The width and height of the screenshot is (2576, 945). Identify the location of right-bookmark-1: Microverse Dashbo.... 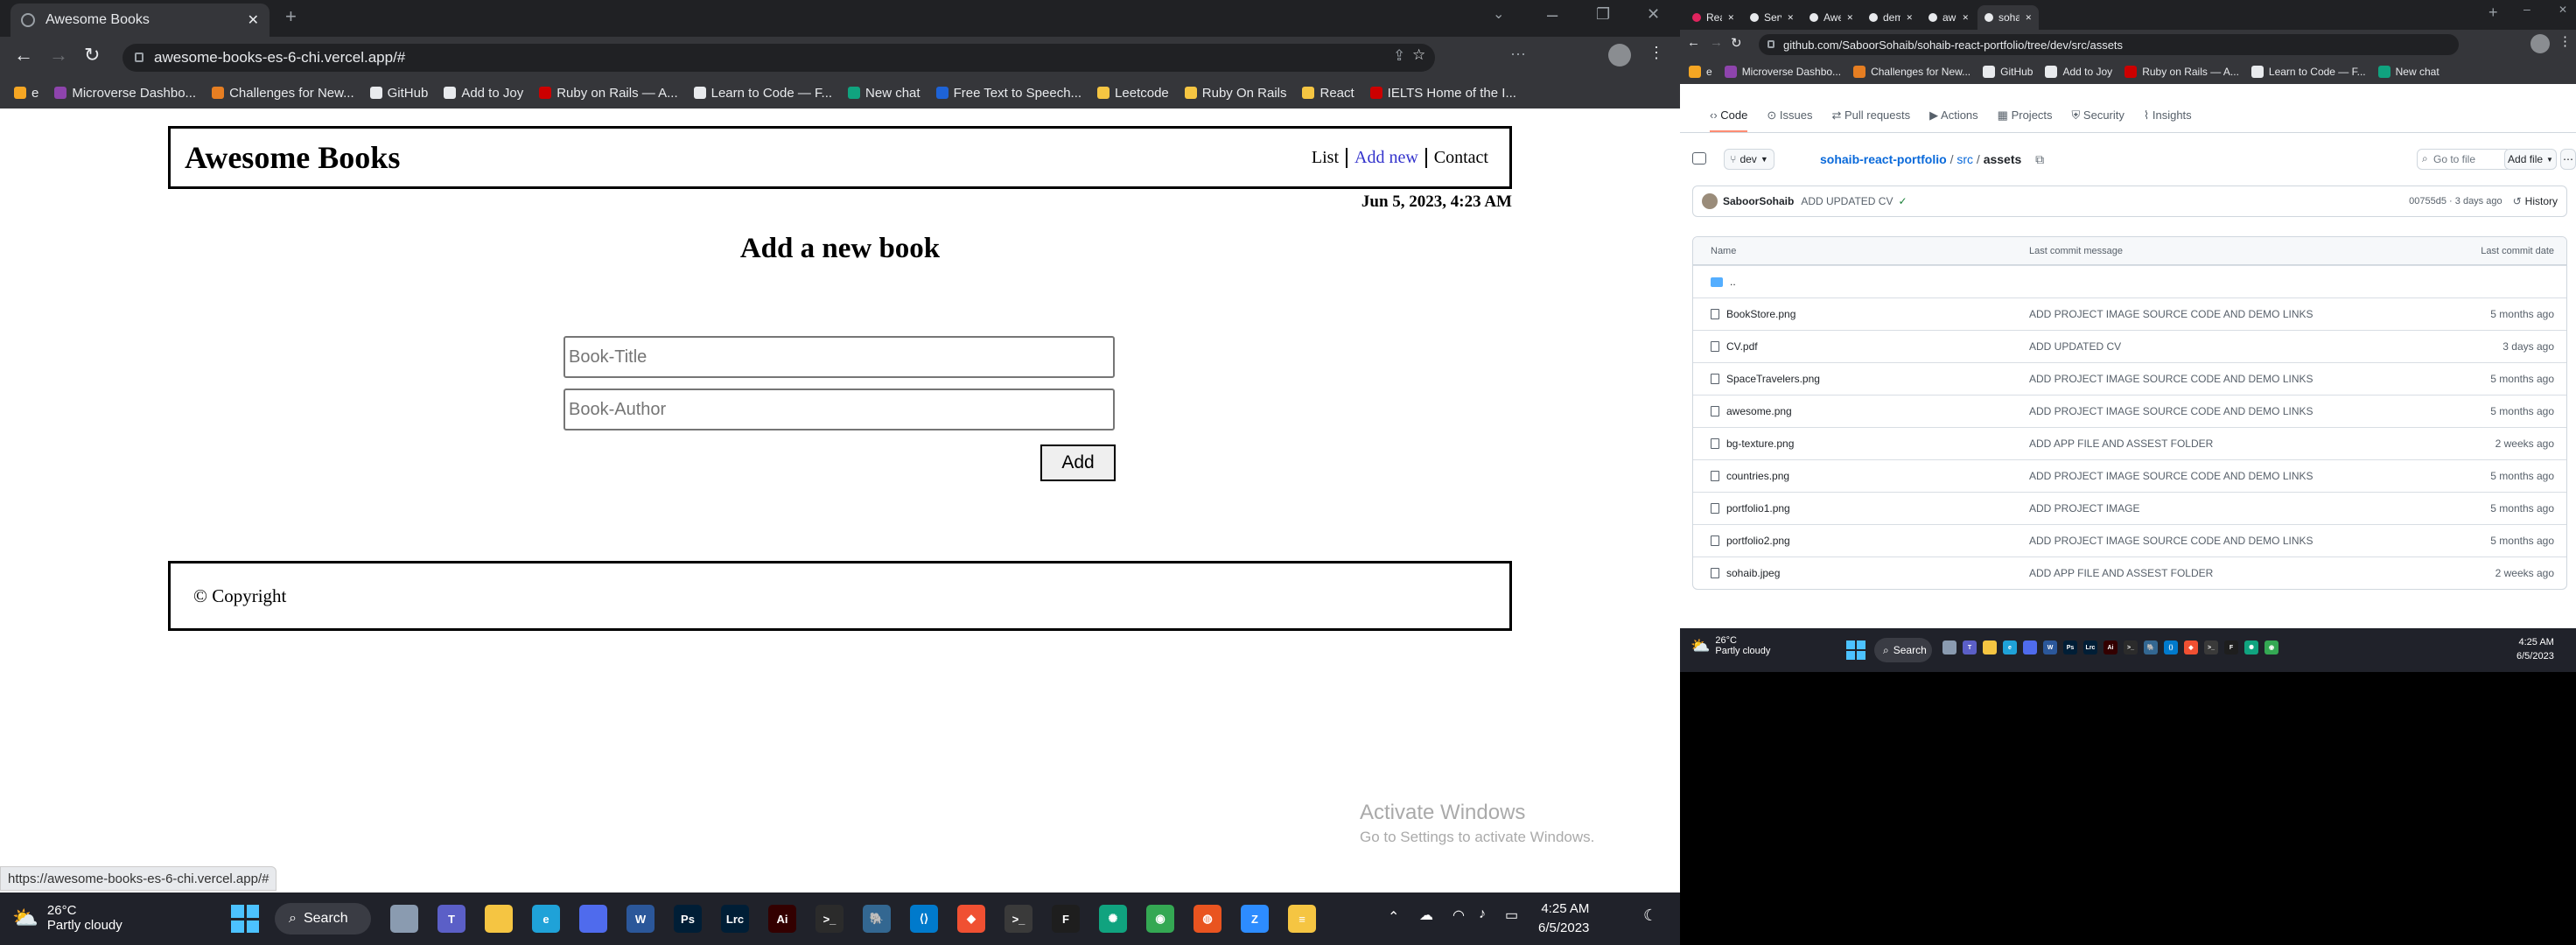
(1782, 72).